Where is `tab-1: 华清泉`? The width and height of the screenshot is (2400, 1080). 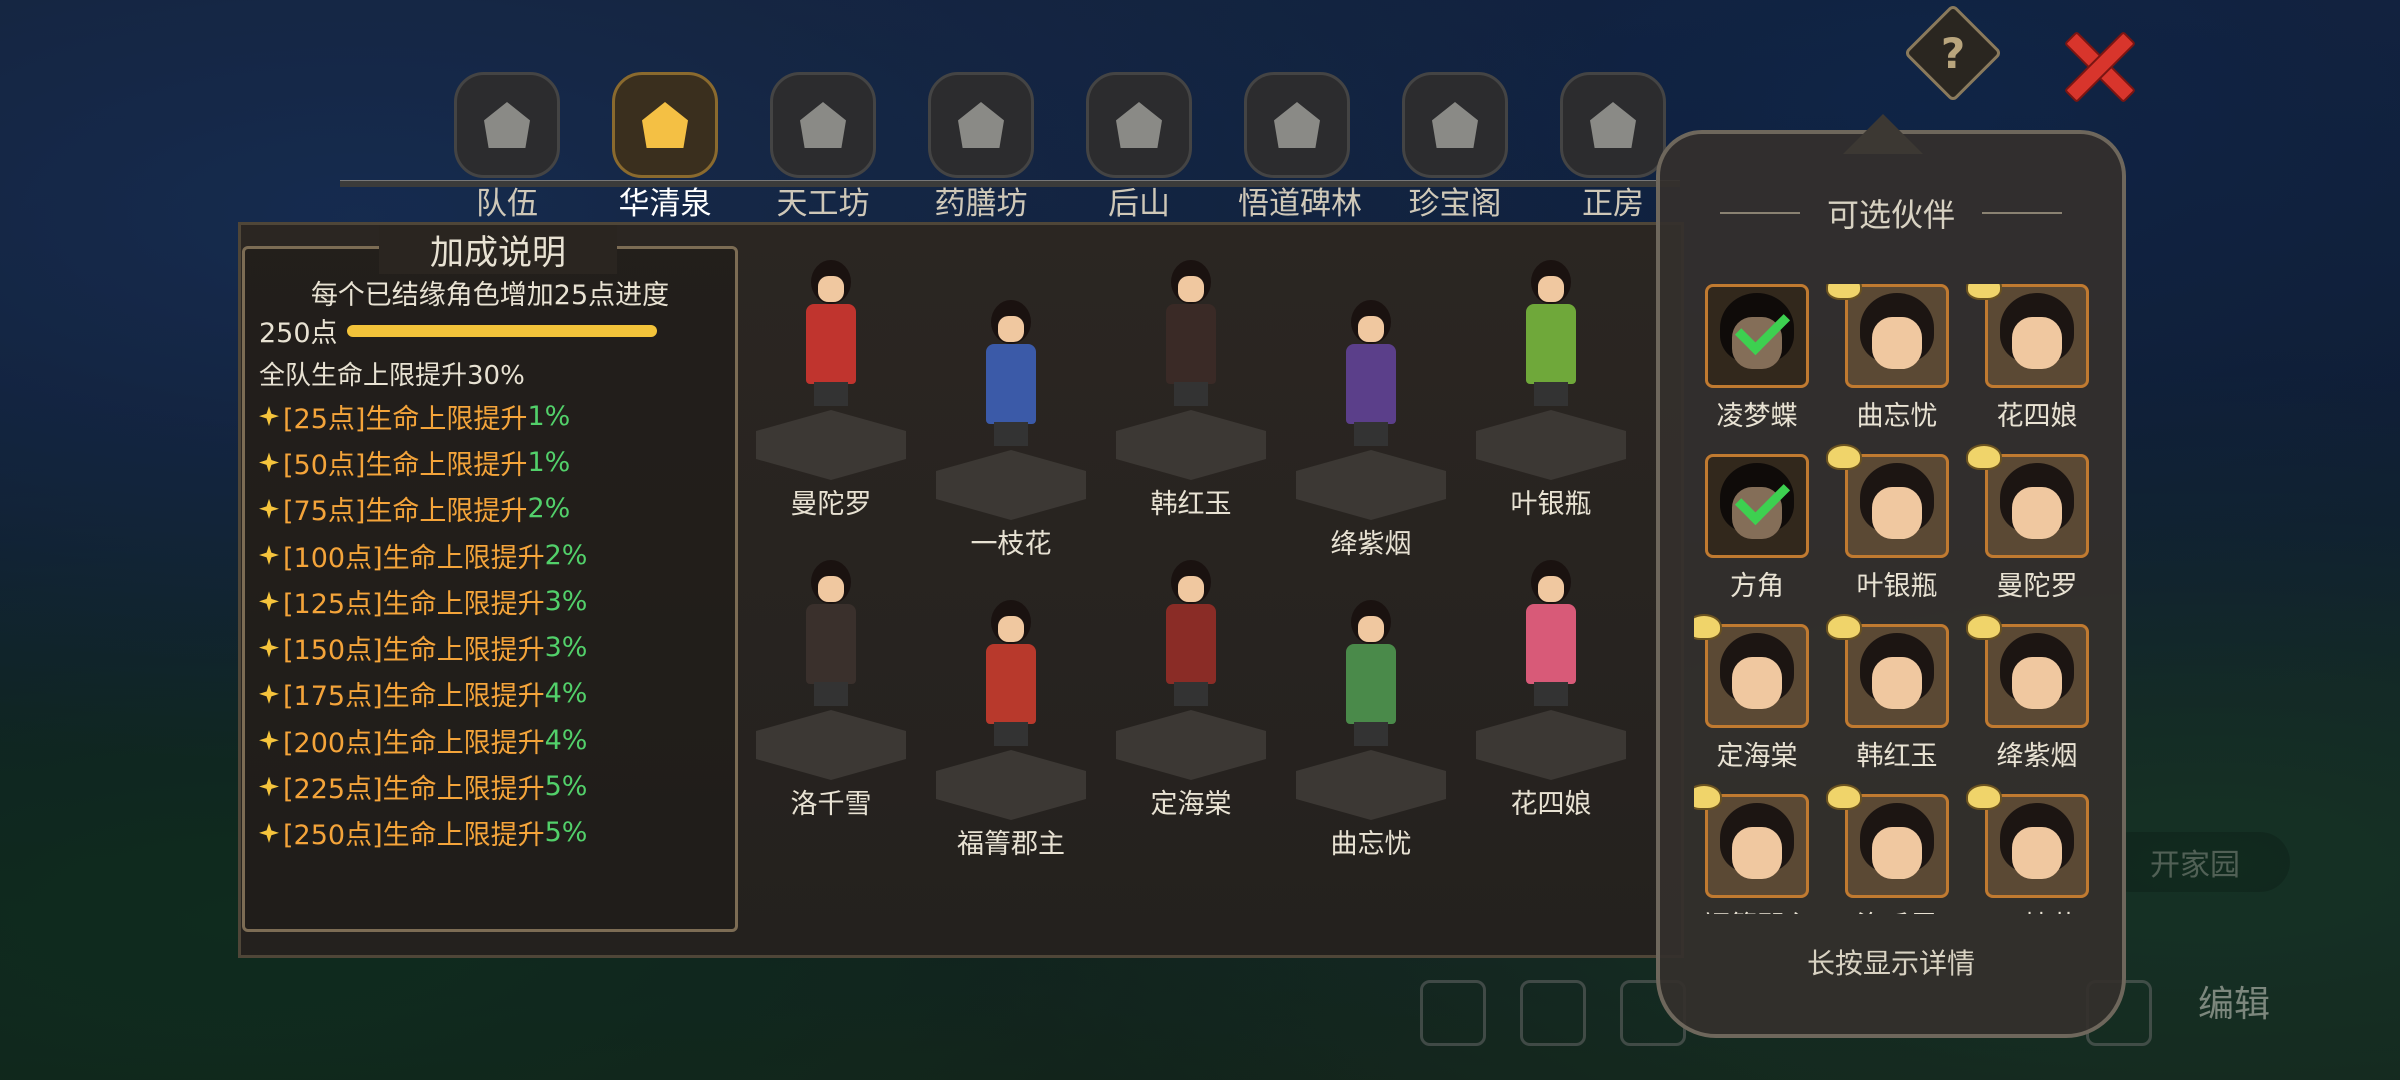
tab-1: 华清泉 is located at coordinates (665, 154).